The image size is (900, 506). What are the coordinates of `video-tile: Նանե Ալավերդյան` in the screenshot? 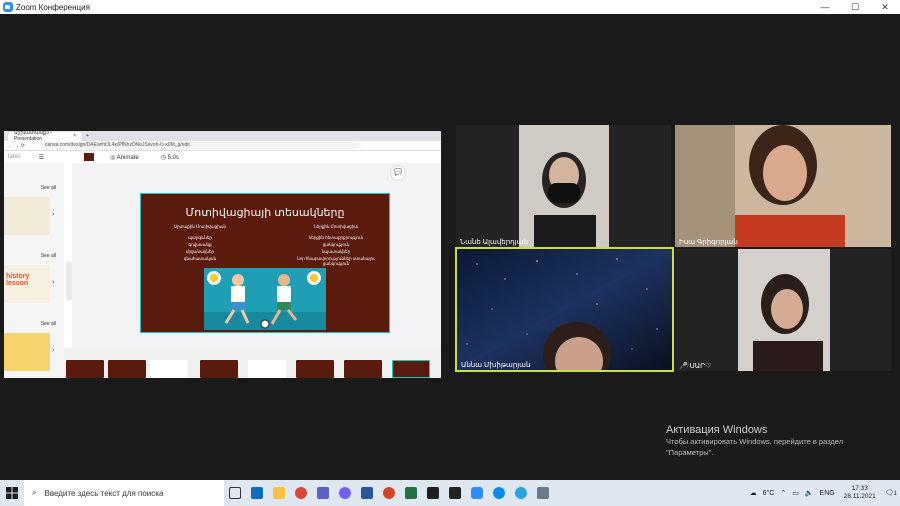 It's located at (563, 186).